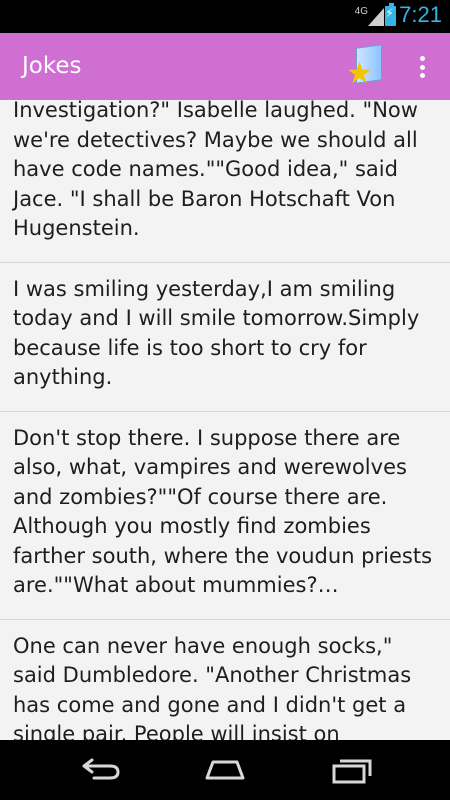 The image size is (450, 800). What do you see at coordinates (422, 67) in the screenshot?
I see `overflow-menu-icon` at bounding box center [422, 67].